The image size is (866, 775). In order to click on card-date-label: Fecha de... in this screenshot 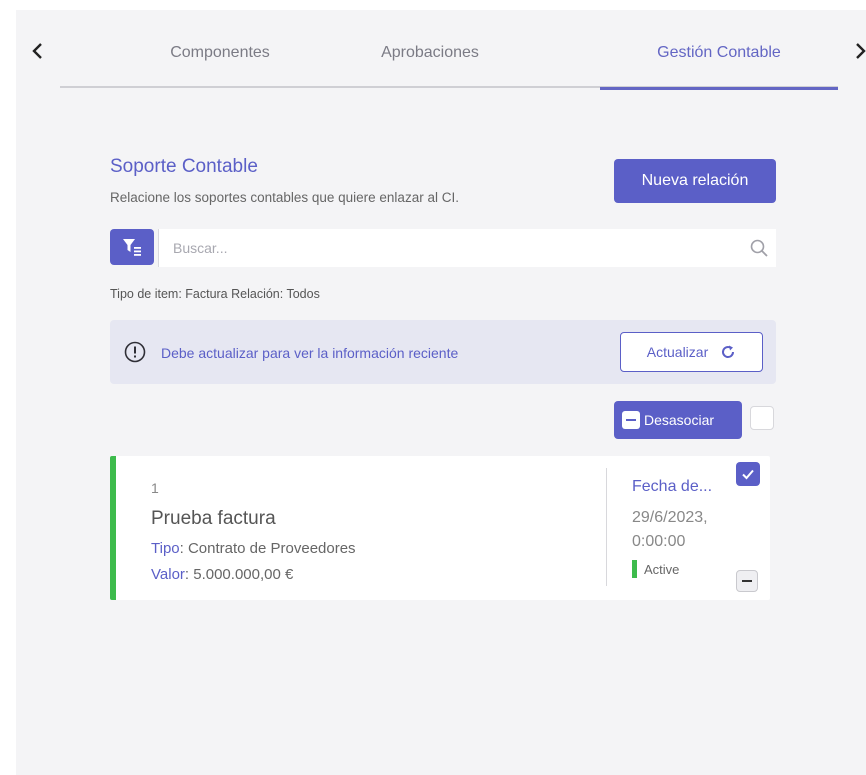, I will do `click(672, 486)`.